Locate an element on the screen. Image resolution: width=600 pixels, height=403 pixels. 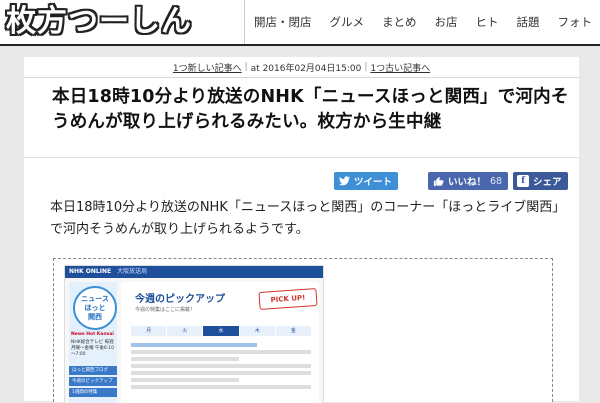
article-meta-bar: 1つ新しい記事へ | at 2016年02月04日15:00 | 1つ古い記事へ is located at coordinates (301, 67).